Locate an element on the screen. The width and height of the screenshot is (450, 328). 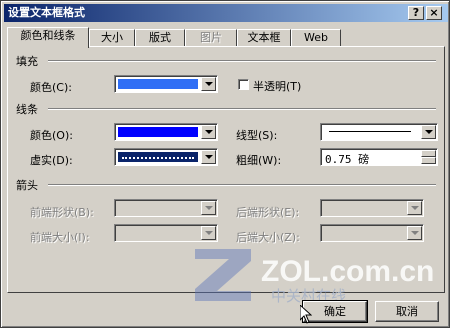
weight-input: 0.75 磅 is located at coordinates (379, 157).